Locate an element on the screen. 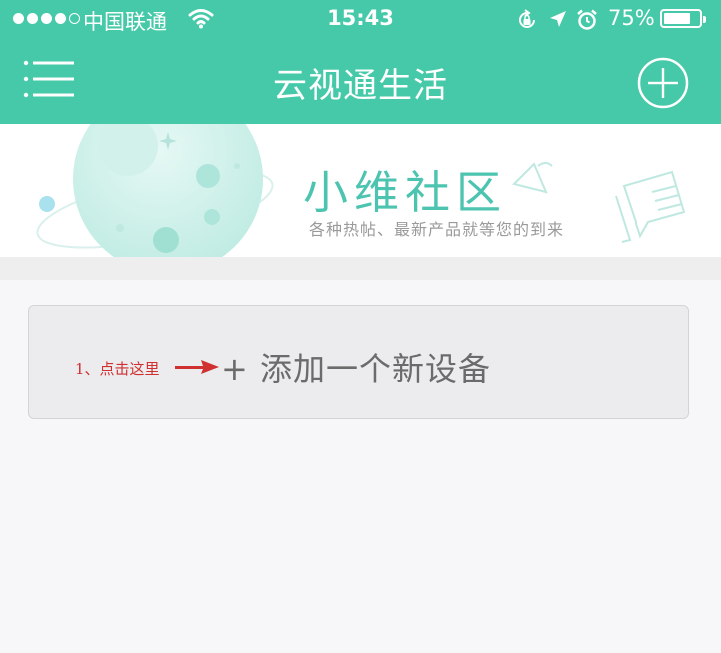 The image size is (721, 653). annotation-note: 1、点击这里 is located at coordinates (117, 369).